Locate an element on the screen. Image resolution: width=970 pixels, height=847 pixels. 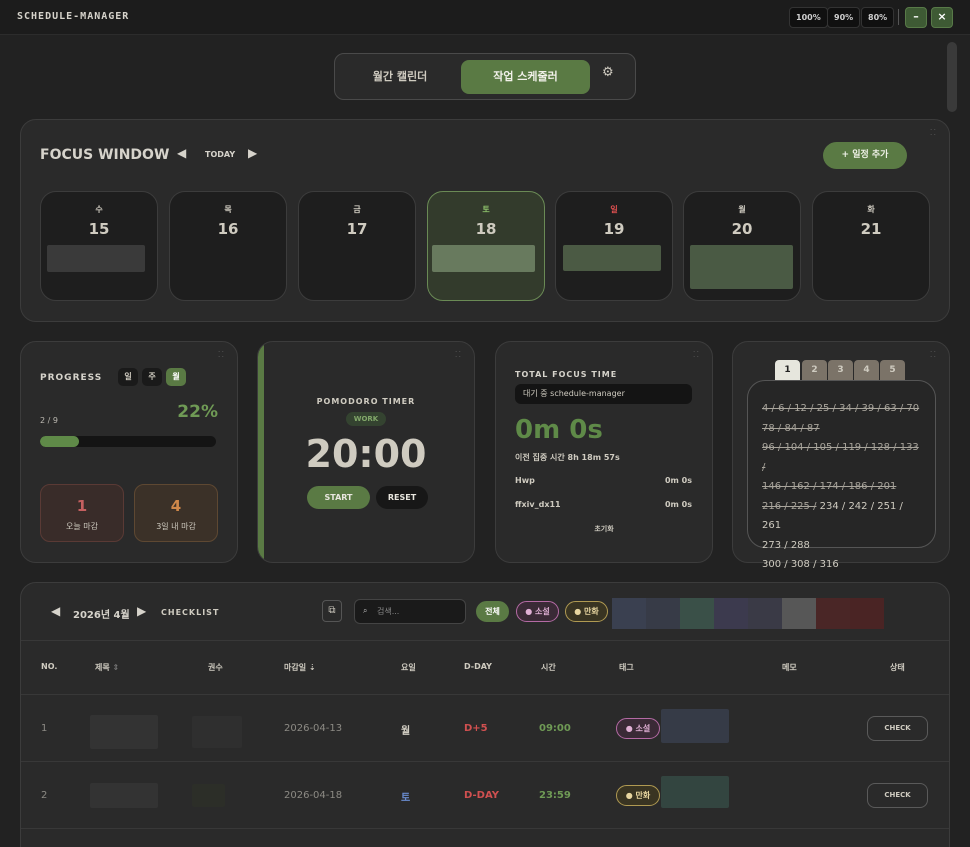
numbers-tab-1: 1 is located at coordinates (787, 370).